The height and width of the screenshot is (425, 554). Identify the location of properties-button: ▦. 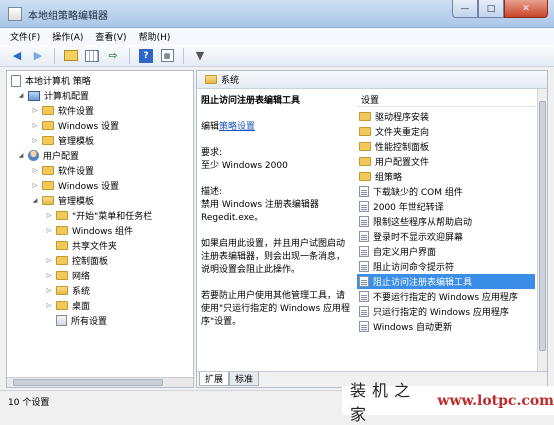
(167, 56).